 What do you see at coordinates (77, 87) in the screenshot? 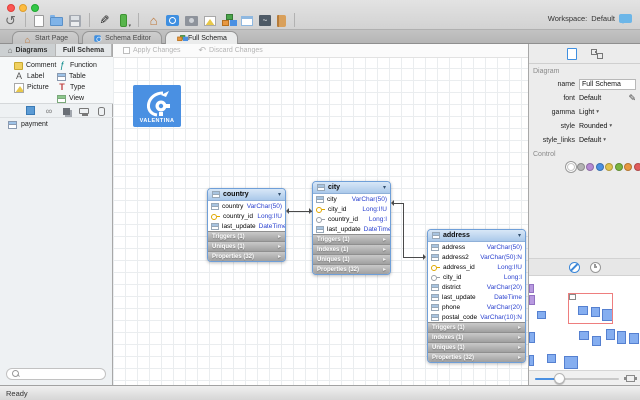
I see `palette-item-type: Type` at bounding box center [77, 87].